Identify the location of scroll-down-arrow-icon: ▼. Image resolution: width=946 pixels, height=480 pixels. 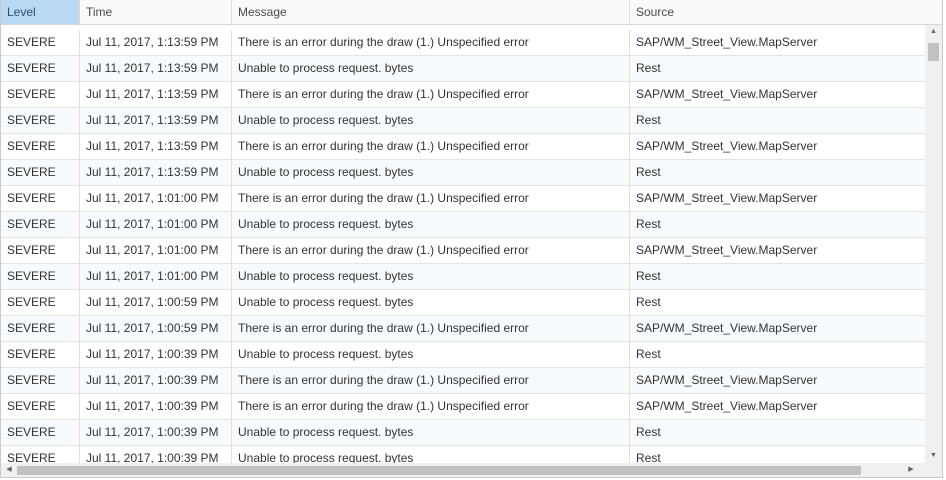
(933, 456).